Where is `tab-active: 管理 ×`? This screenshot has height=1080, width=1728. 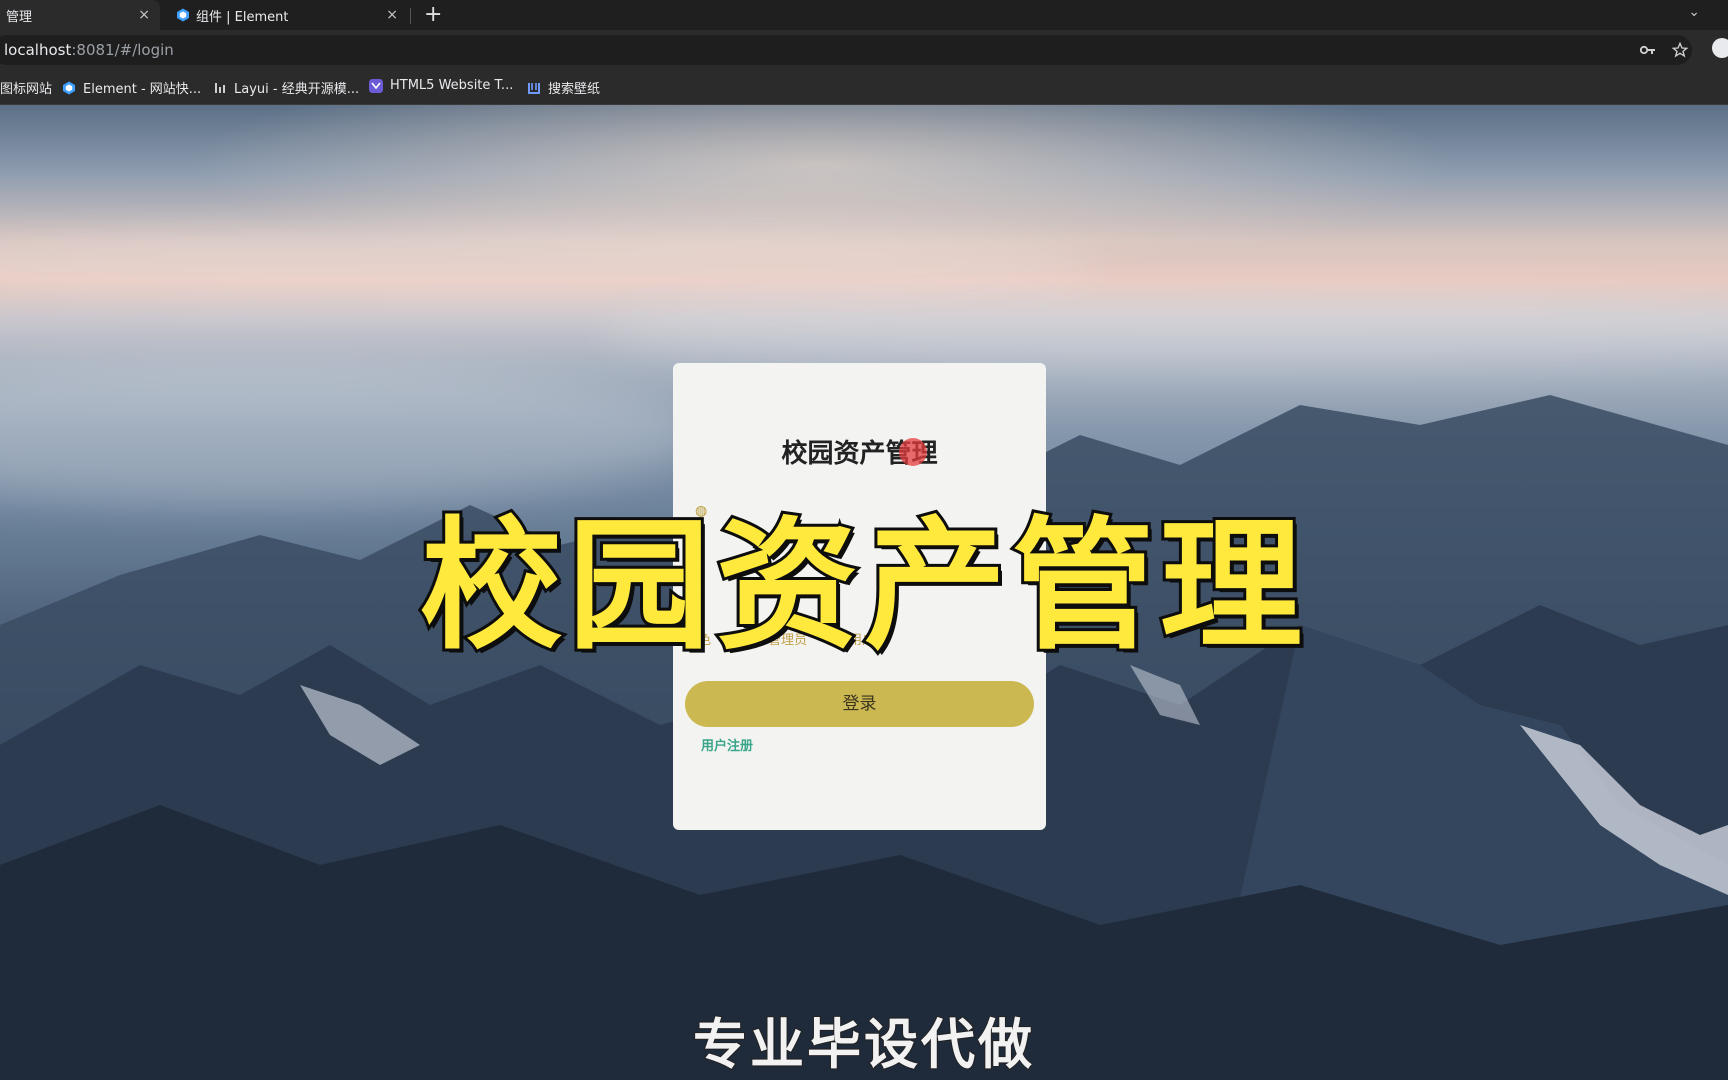 tab-active: 管理 × is located at coordinates (80, 15).